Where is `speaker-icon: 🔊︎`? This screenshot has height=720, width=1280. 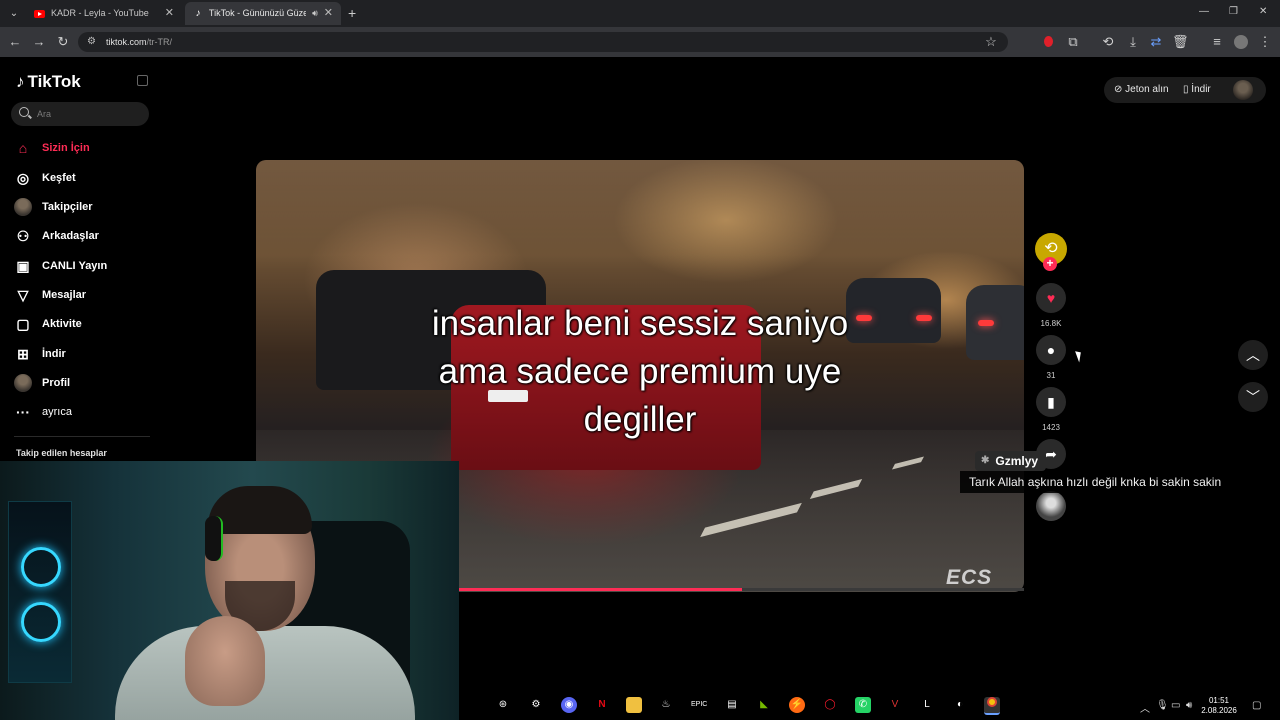 speaker-icon: 🔊︎ is located at coordinates (315, 13).